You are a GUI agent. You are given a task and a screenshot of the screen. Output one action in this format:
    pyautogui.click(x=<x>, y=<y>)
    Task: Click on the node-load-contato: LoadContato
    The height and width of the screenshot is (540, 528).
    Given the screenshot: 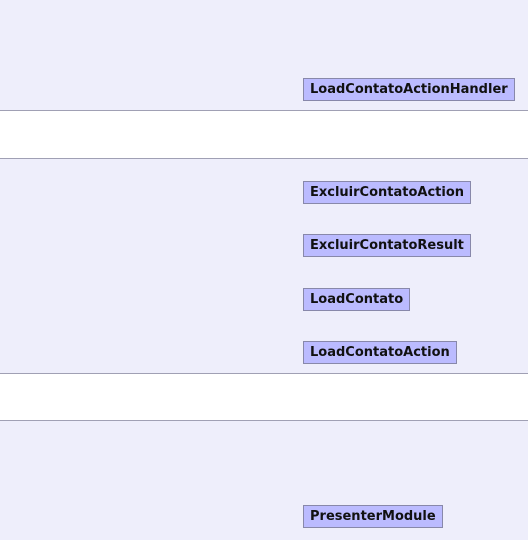 What is the action you would take?
    pyautogui.click(x=357, y=299)
    